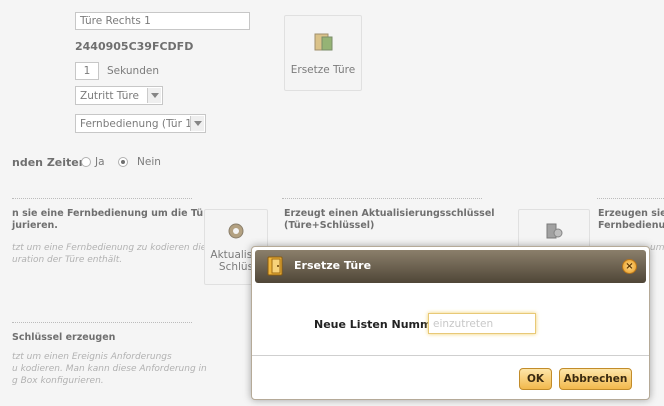 The height and width of the screenshot is (406, 664). I want to click on door-icon, so click(275, 266).